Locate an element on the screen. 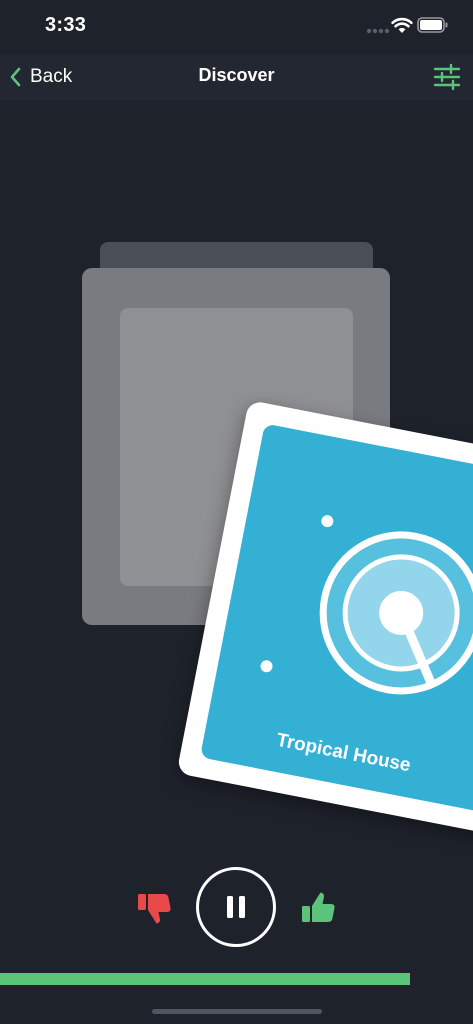 The width and height of the screenshot is (473, 1024). page-title: Discover is located at coordinates (236, 75).